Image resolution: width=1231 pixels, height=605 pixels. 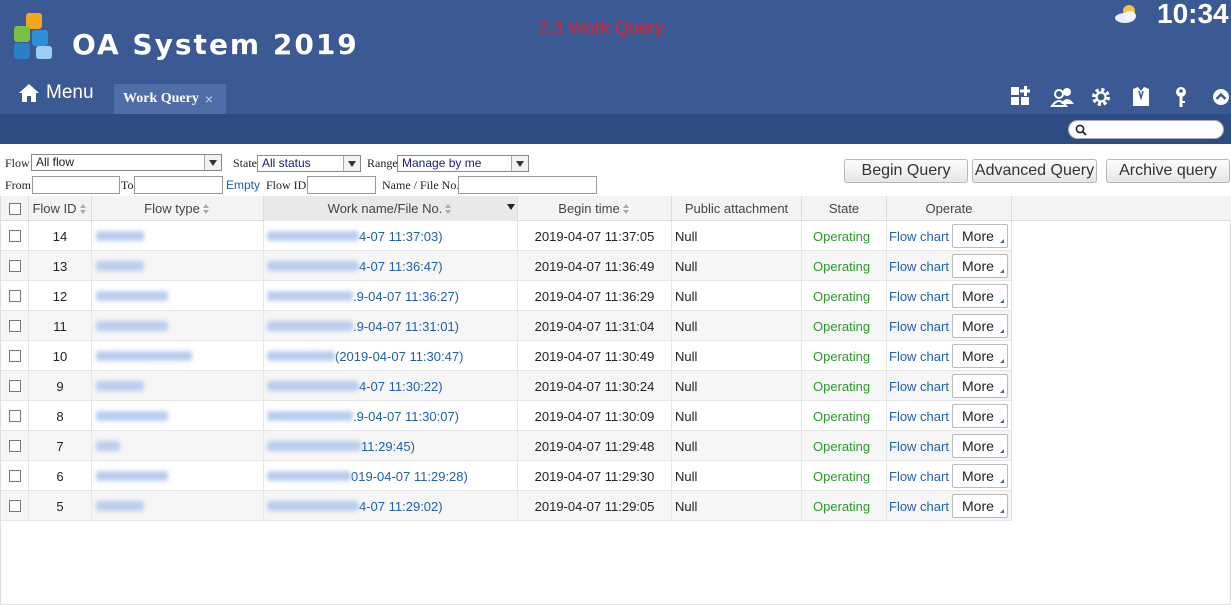 What do you see at coordinates (14, 208) in the screenshot?
I see `select-all-checkbox` at bounding box center [14, 208].